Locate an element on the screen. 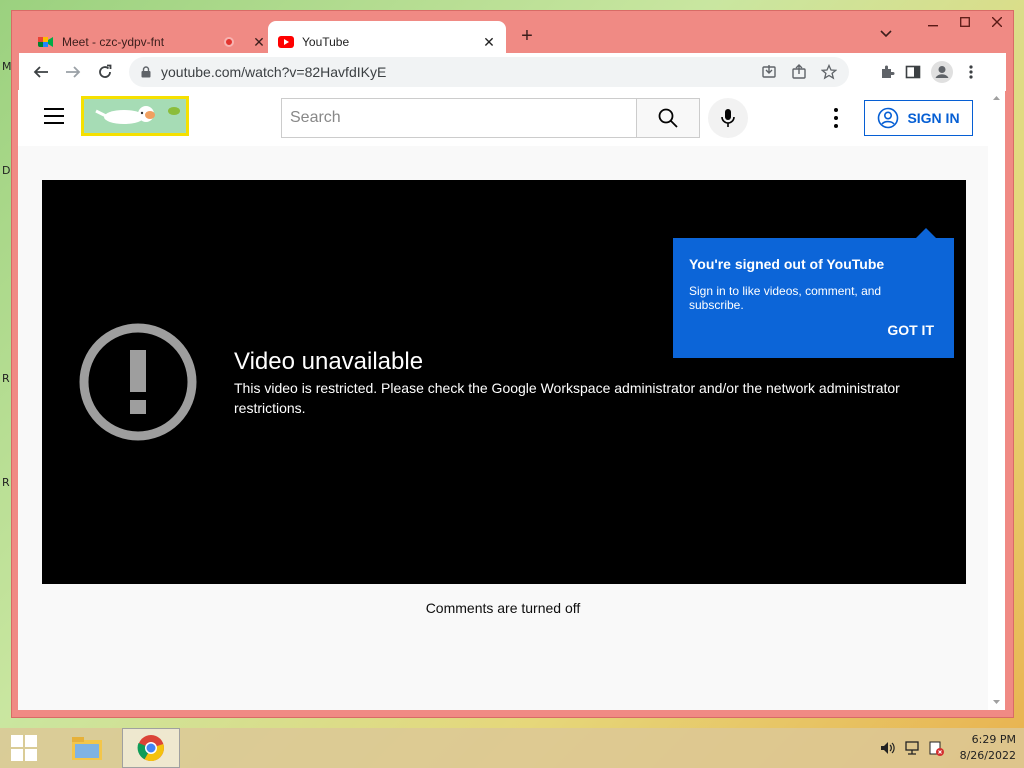 Image resolution: width=1024 pixels, height=768 pixels. maximize-button is located at coordinates (965, 22).